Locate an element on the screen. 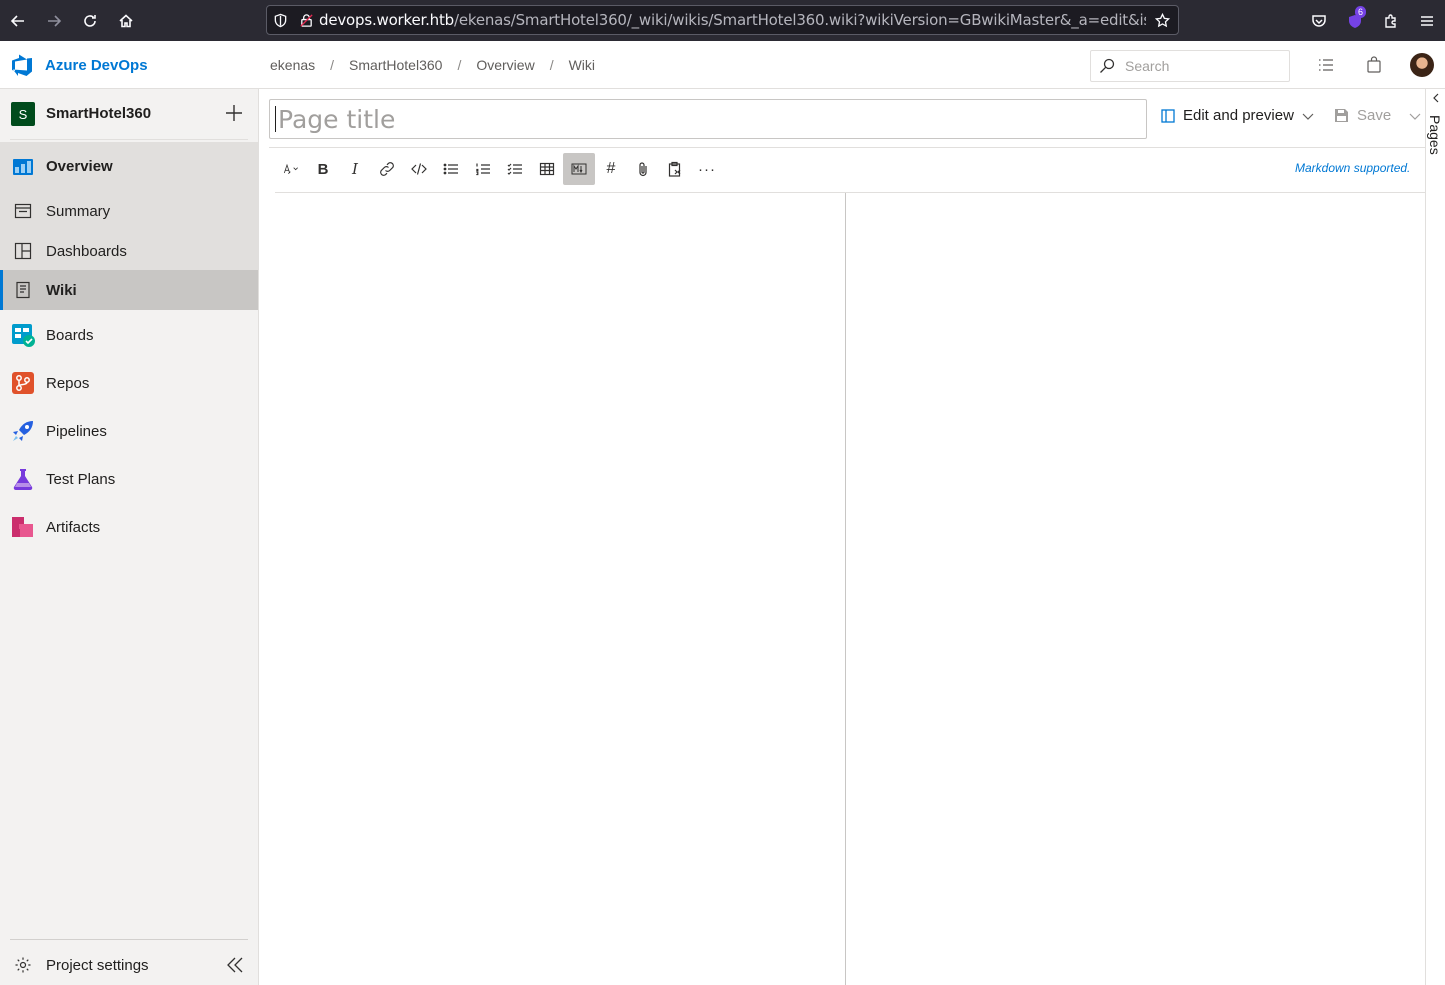  sidebar-item-pipelines: Pipelines is located at coordinates (129, 431).